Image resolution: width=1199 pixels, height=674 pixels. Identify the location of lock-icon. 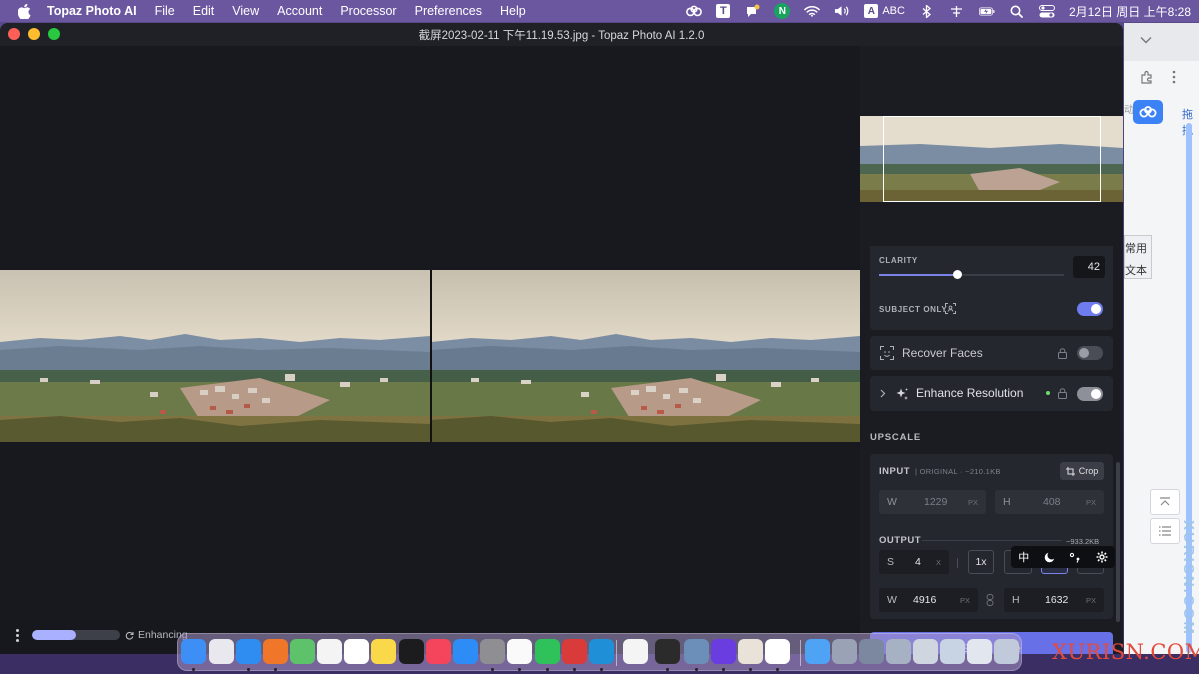
(1062, 393).